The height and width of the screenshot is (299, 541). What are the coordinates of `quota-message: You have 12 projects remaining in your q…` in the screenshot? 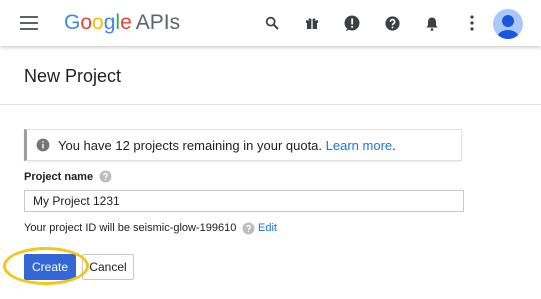 It's located at (227, 145).